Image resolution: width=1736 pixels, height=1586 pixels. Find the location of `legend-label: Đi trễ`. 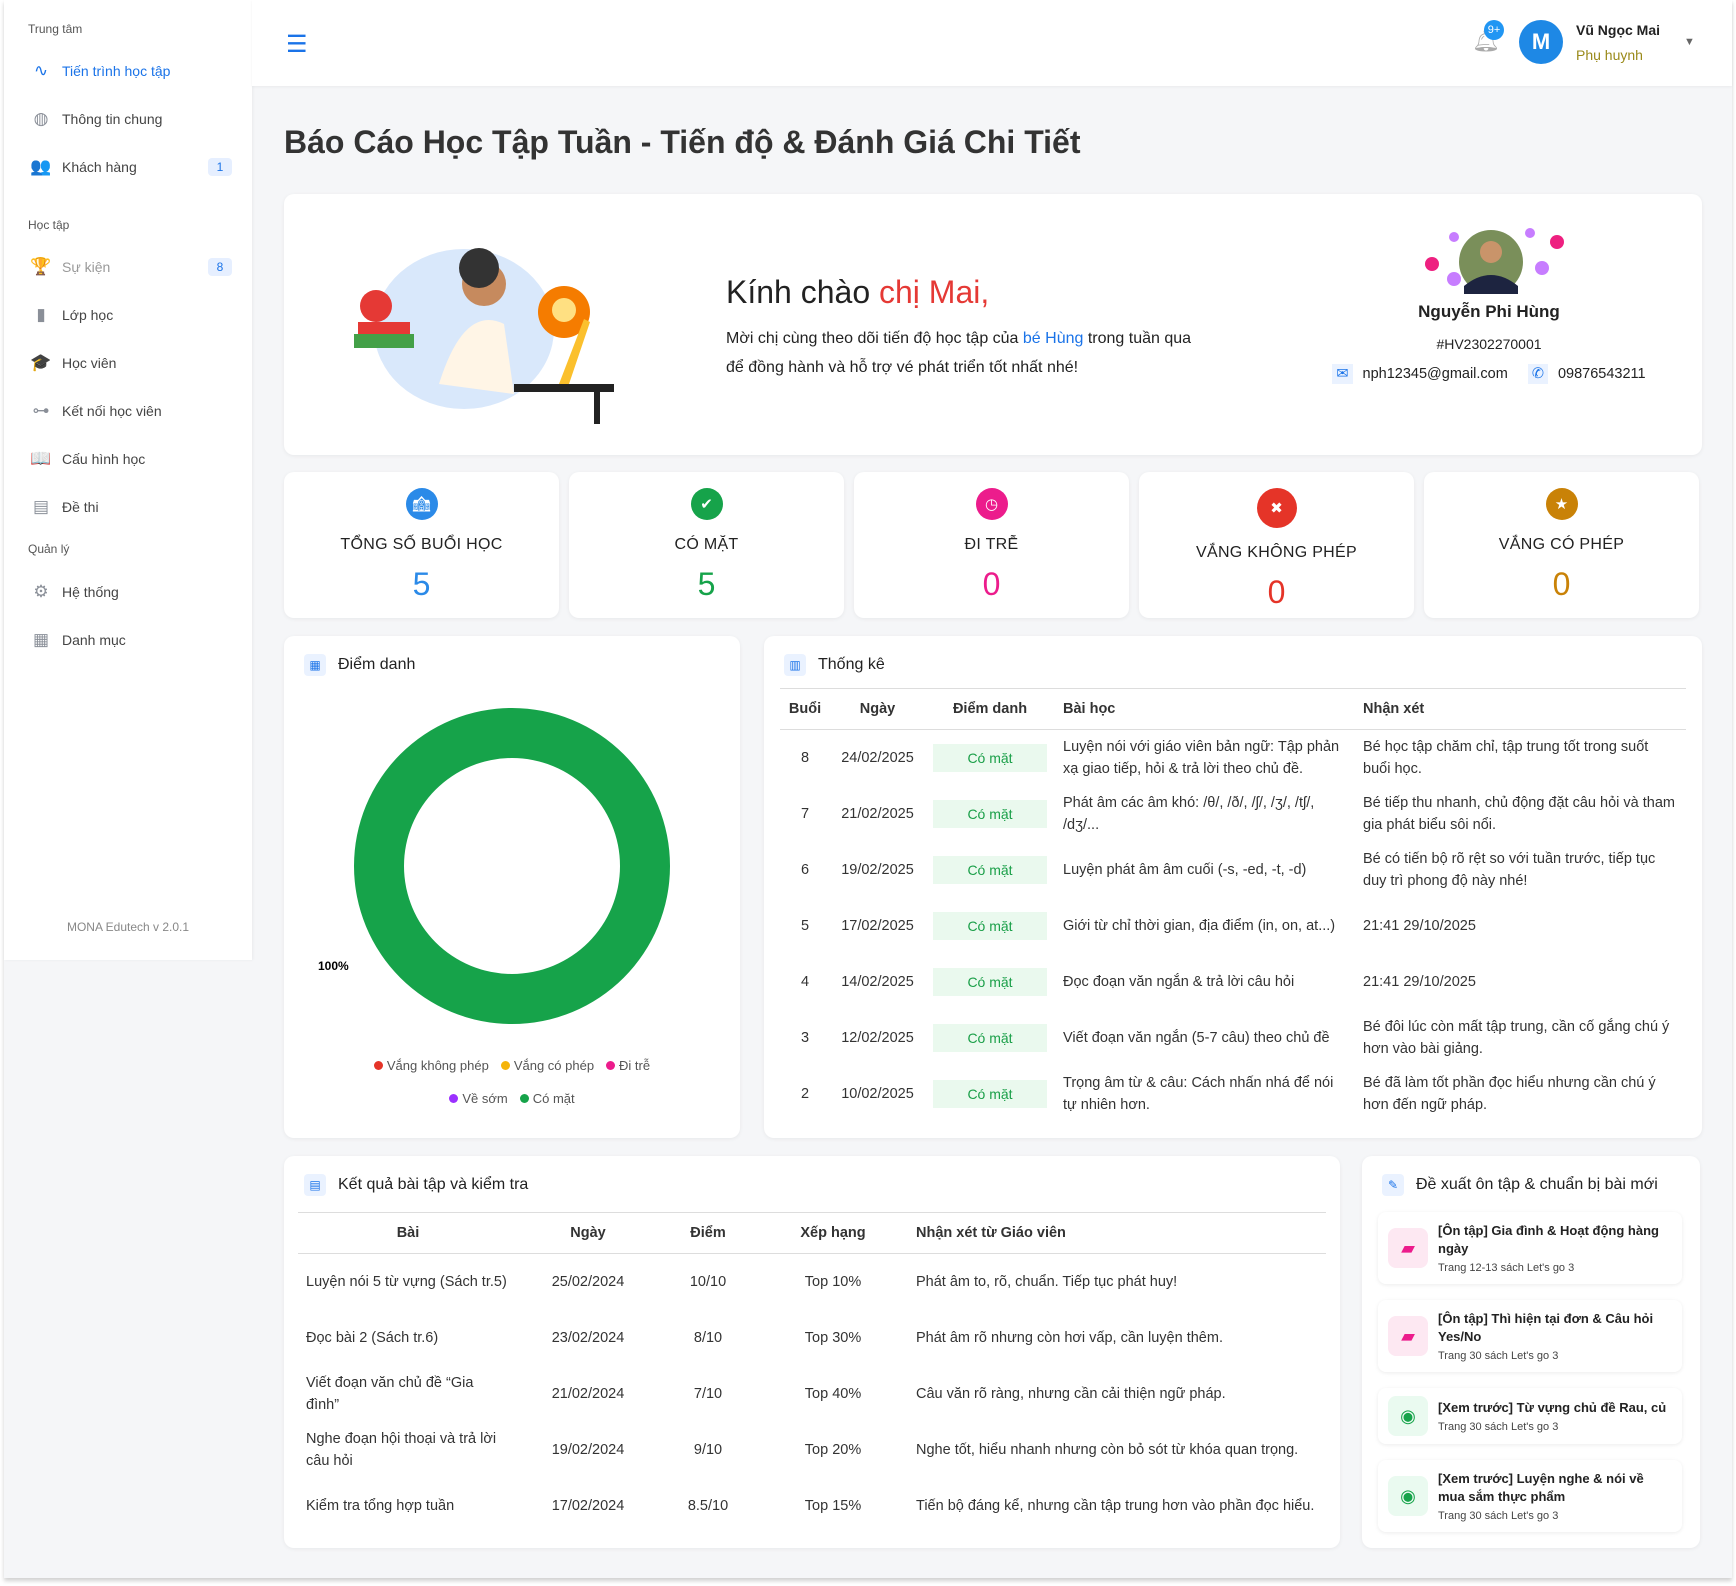

legend-label: Đi trễ is located at coordinates (635, 1065).